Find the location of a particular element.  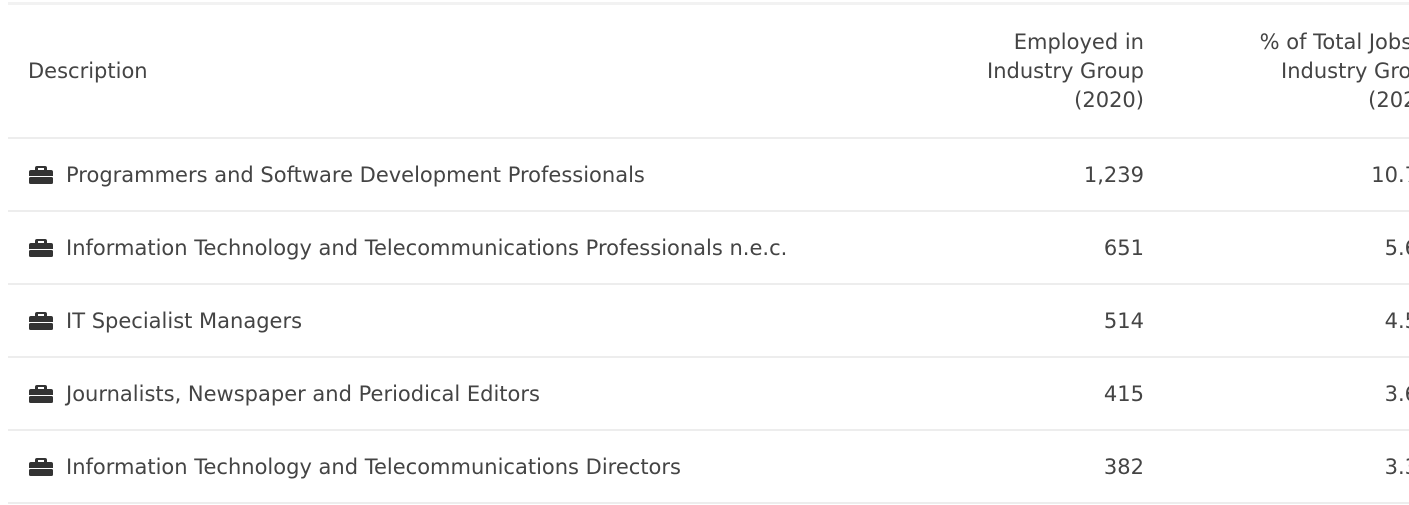

row-description: IT Specialist Managers is located at coordinates (165, 320).